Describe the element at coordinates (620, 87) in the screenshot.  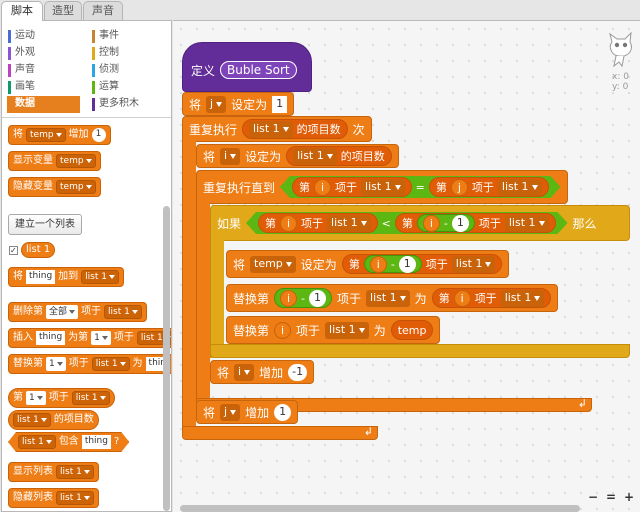
I see `coord-y: y: 0` at that location.